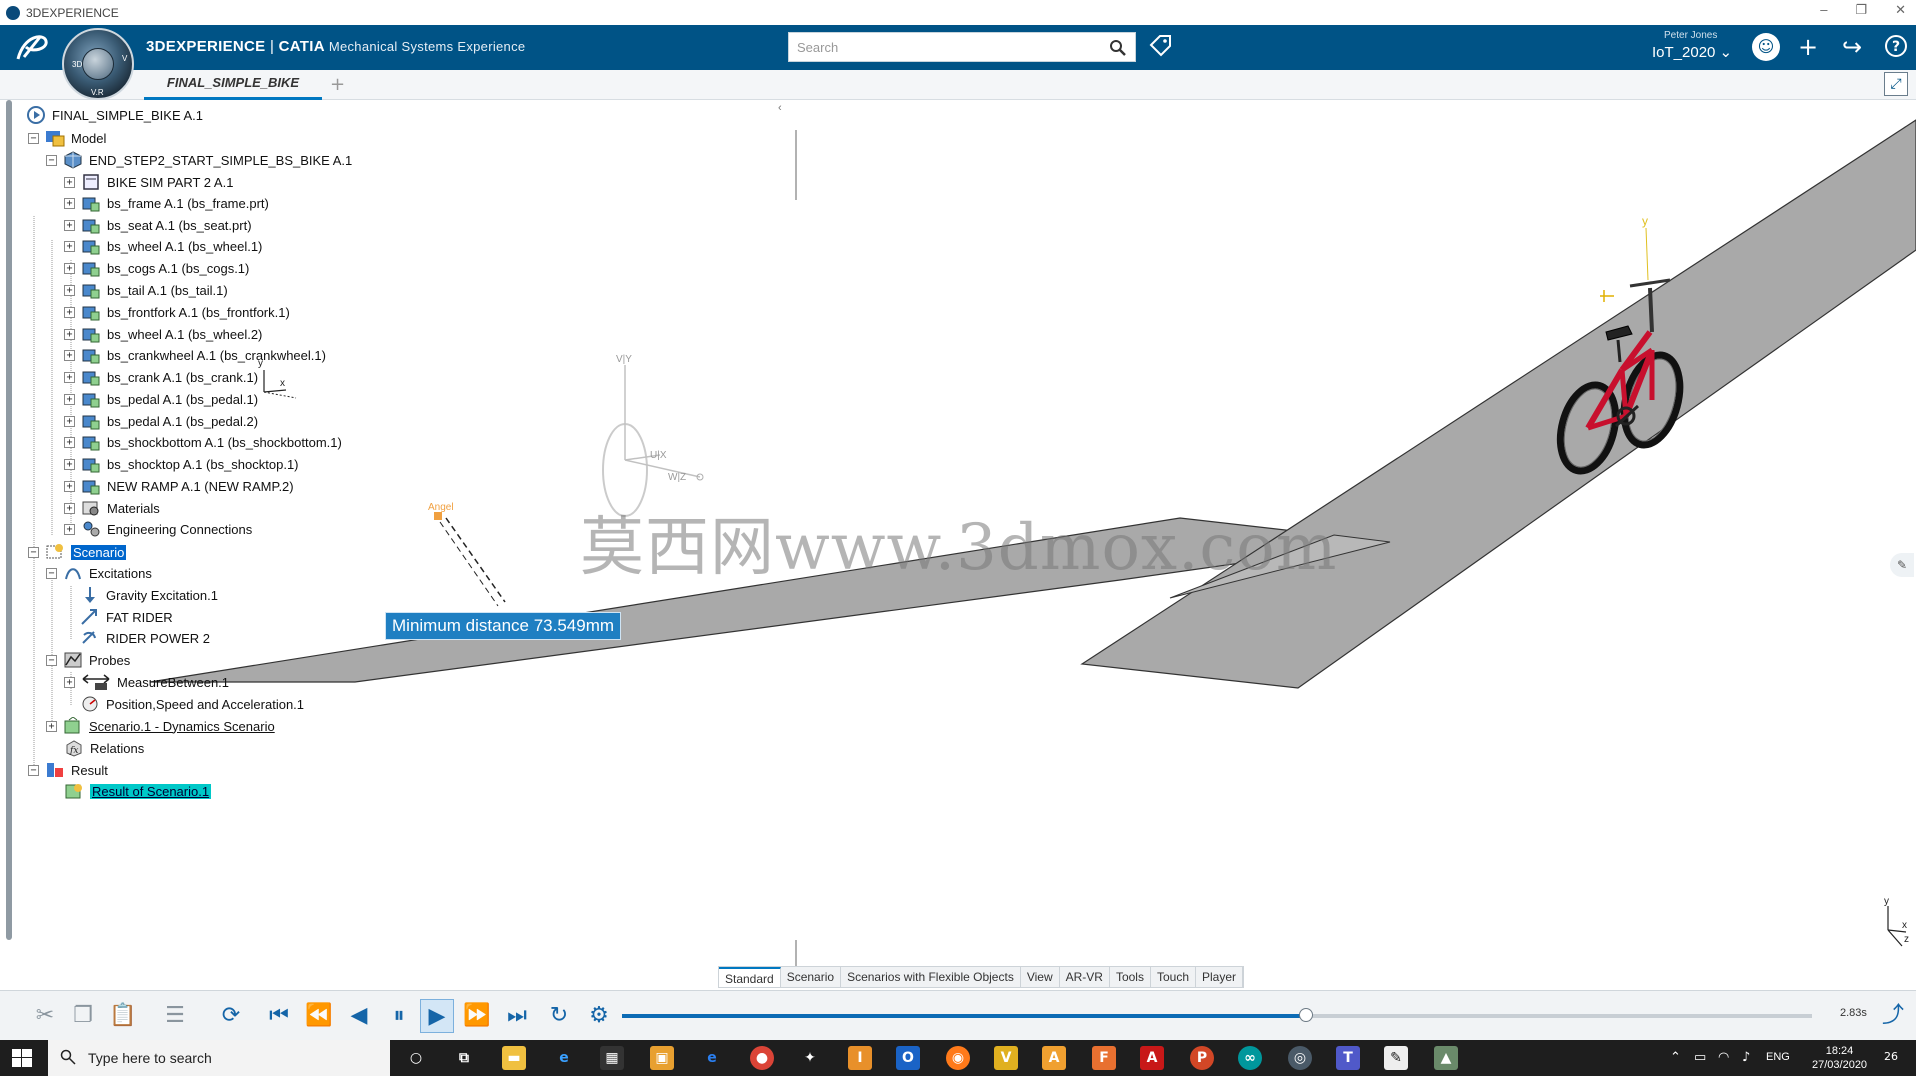  What do you see at coordinates (104, 748) in the screenshot?
I see `tree-item-relations: fx Relations` at bounding box center [104, 748].